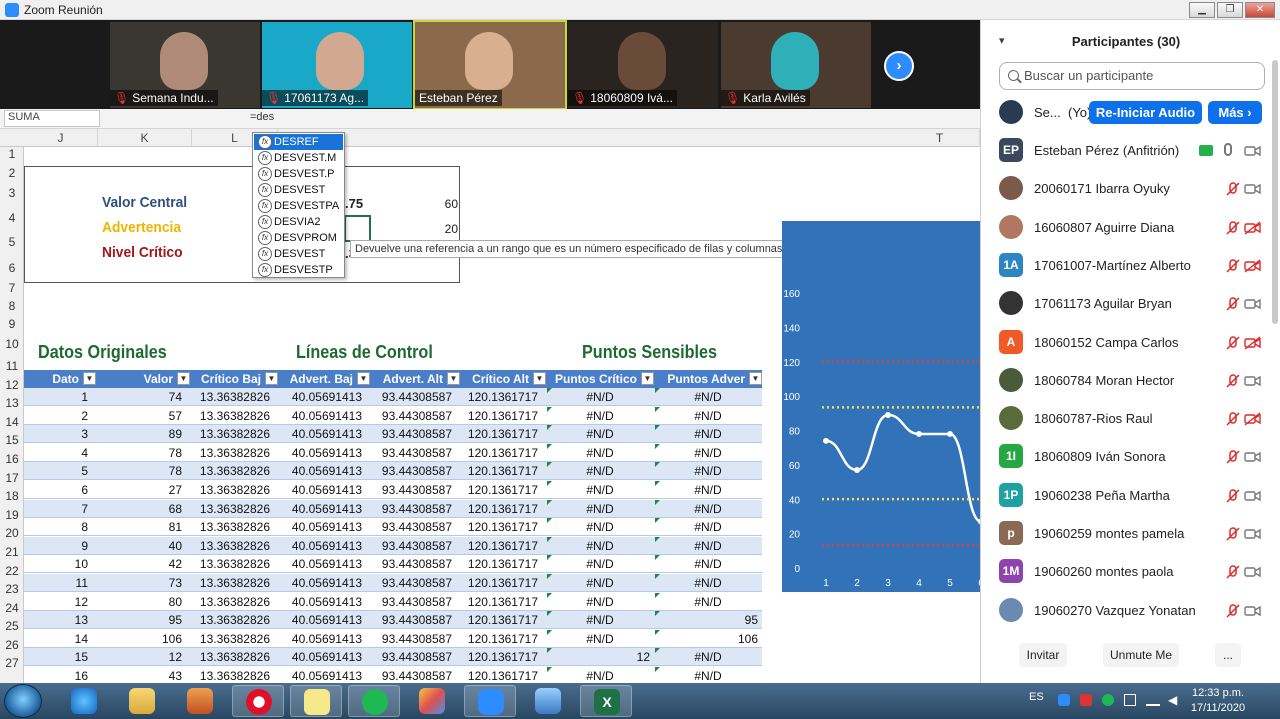 This screenshot has height=719, width=1280. Describe the element at coordinates (139, 490) in the screenshot. I see `table-cell: 27` at that location.